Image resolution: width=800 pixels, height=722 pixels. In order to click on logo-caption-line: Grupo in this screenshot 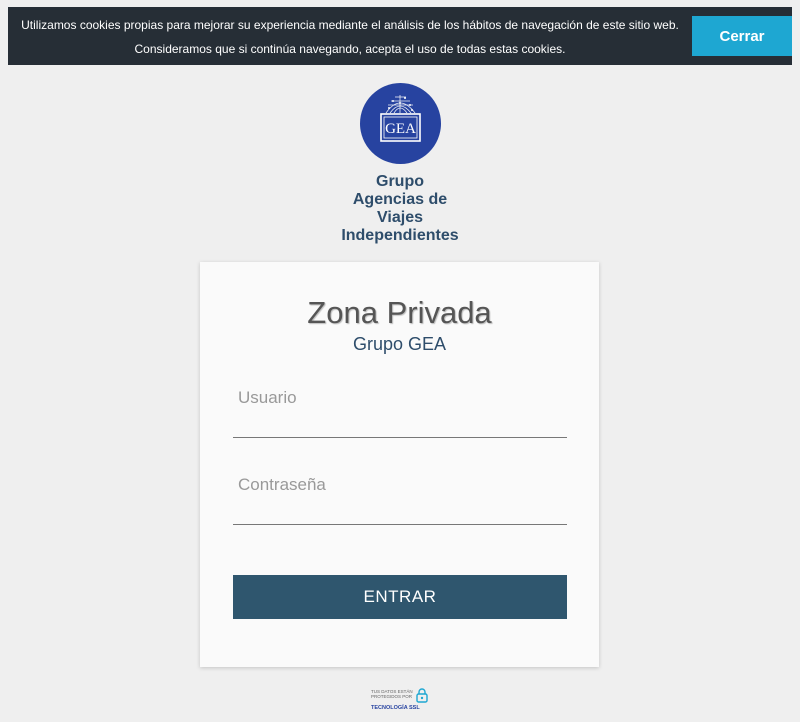, I will do `click(400, 181)`.